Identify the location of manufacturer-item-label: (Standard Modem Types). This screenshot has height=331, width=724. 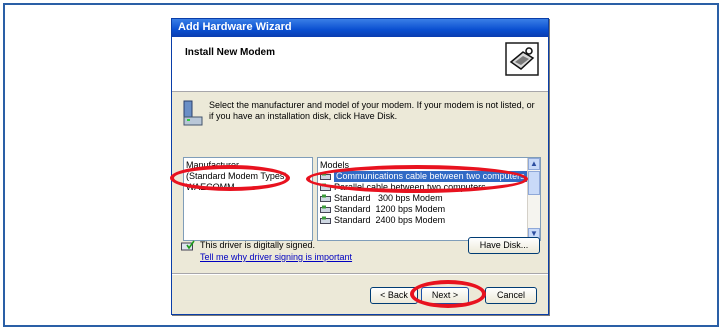
(237, 176).